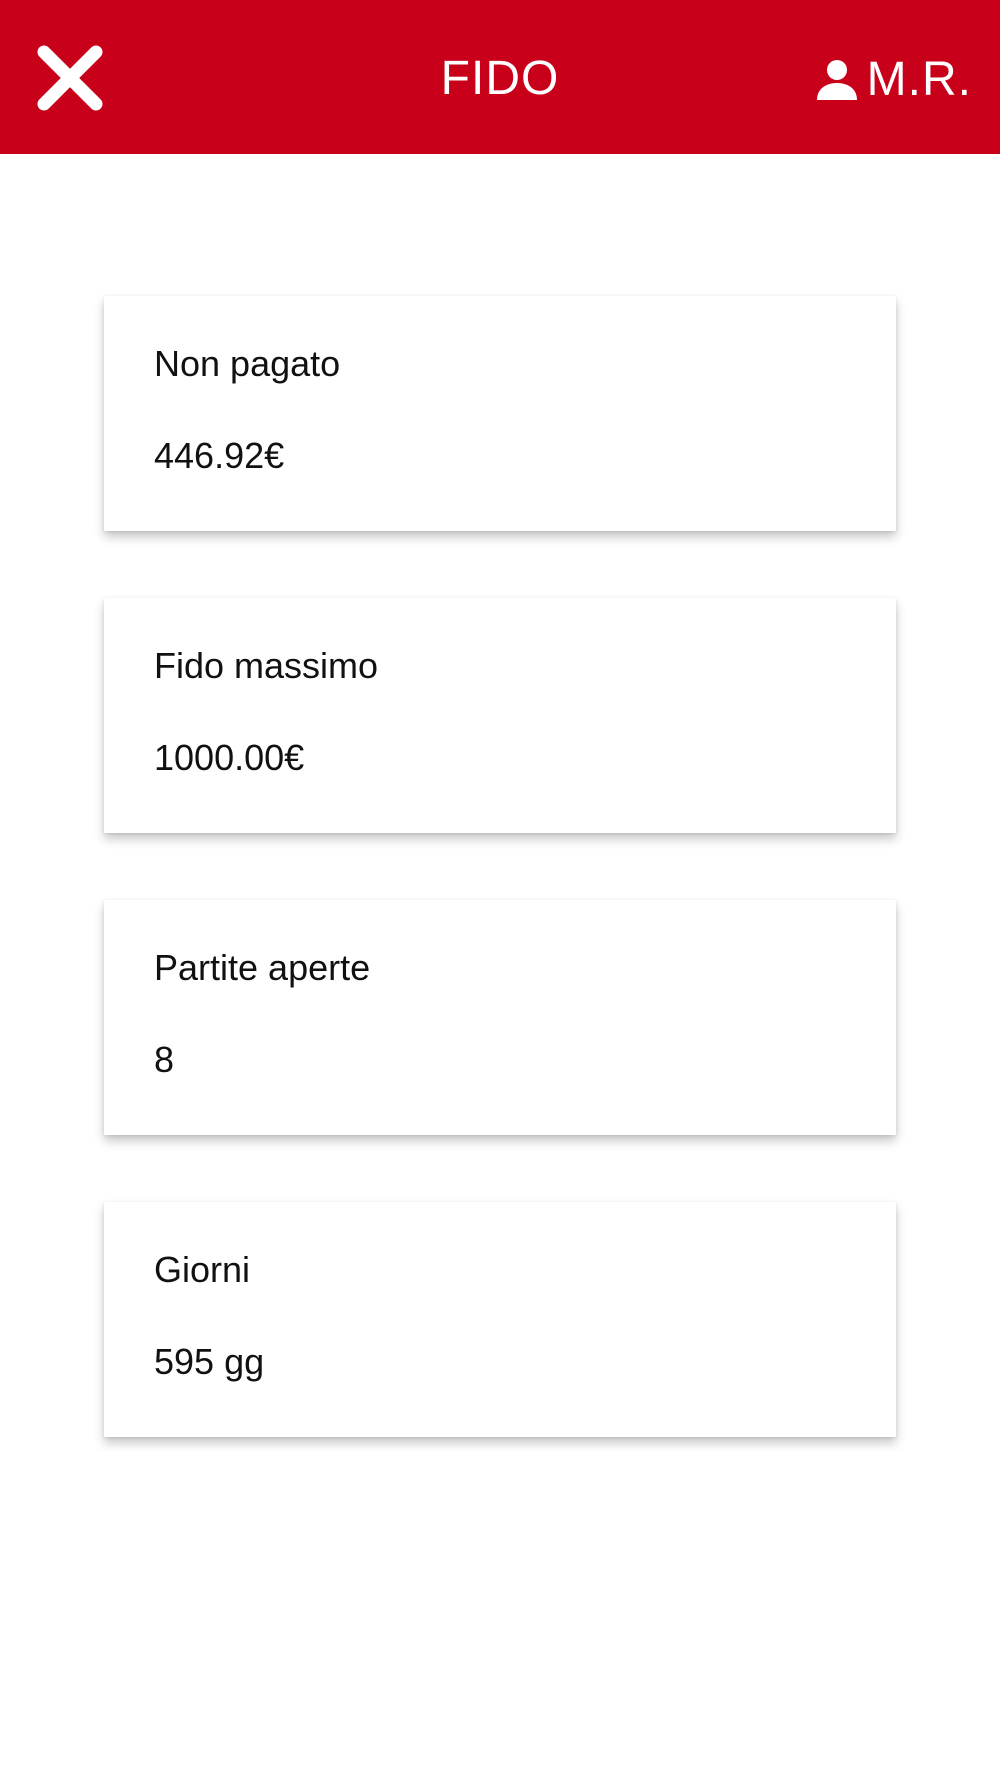 This screenshot has width=1000, height=1778. I want to click on close-icon, so click(70, 78).